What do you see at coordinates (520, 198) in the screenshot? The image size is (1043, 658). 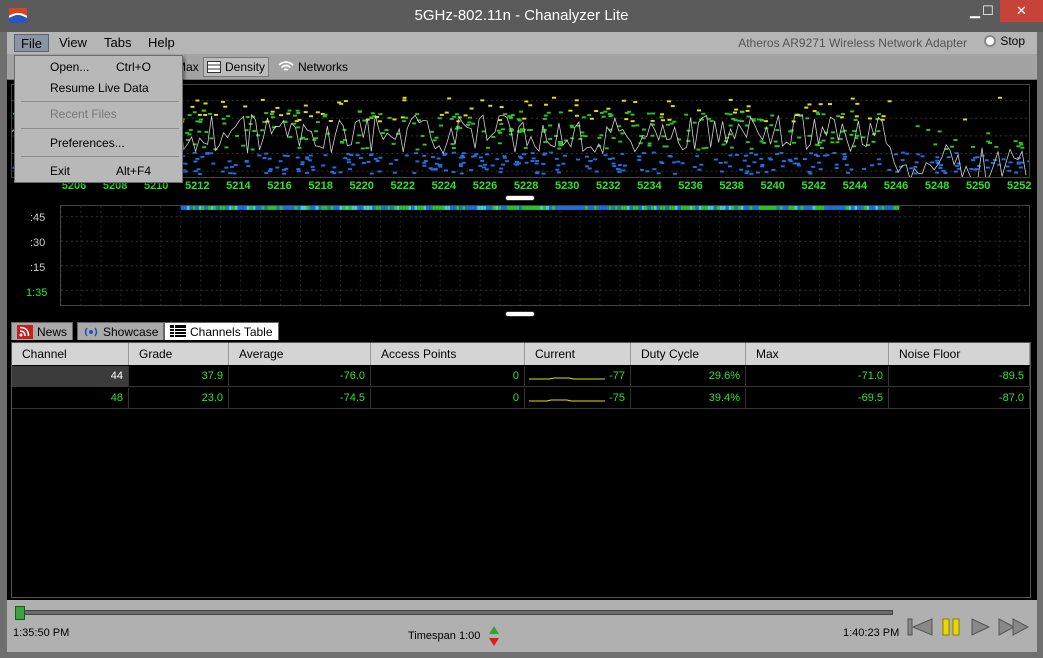 I see `spectrum-resize-grip` at bounding box center [520, 198].